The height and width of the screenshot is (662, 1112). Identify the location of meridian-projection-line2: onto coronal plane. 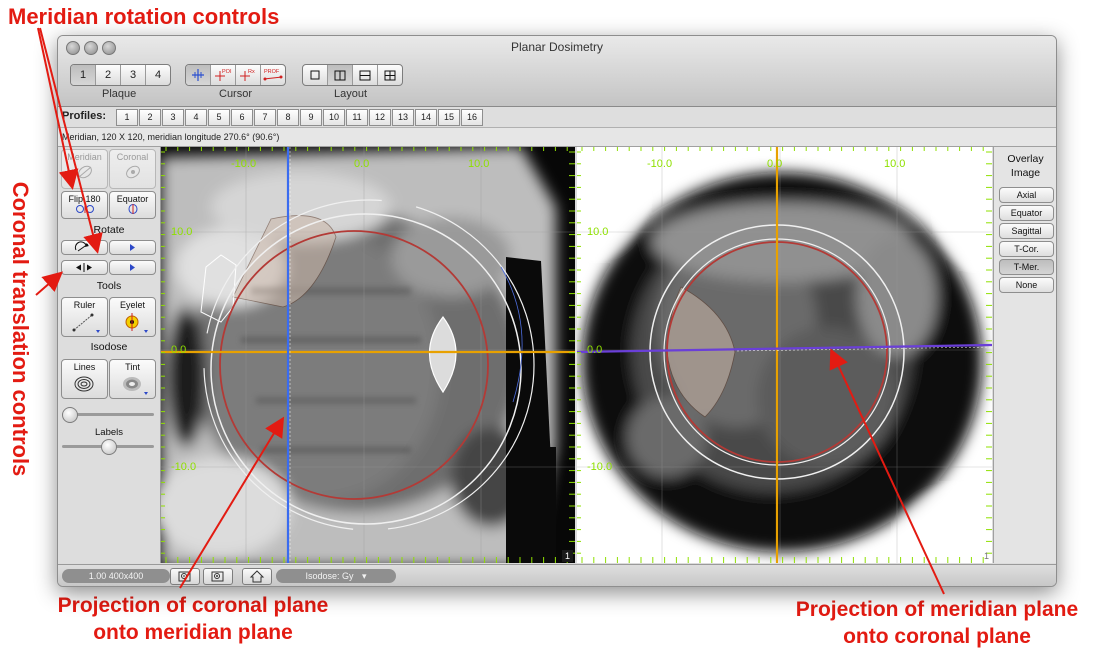
(937, 636).